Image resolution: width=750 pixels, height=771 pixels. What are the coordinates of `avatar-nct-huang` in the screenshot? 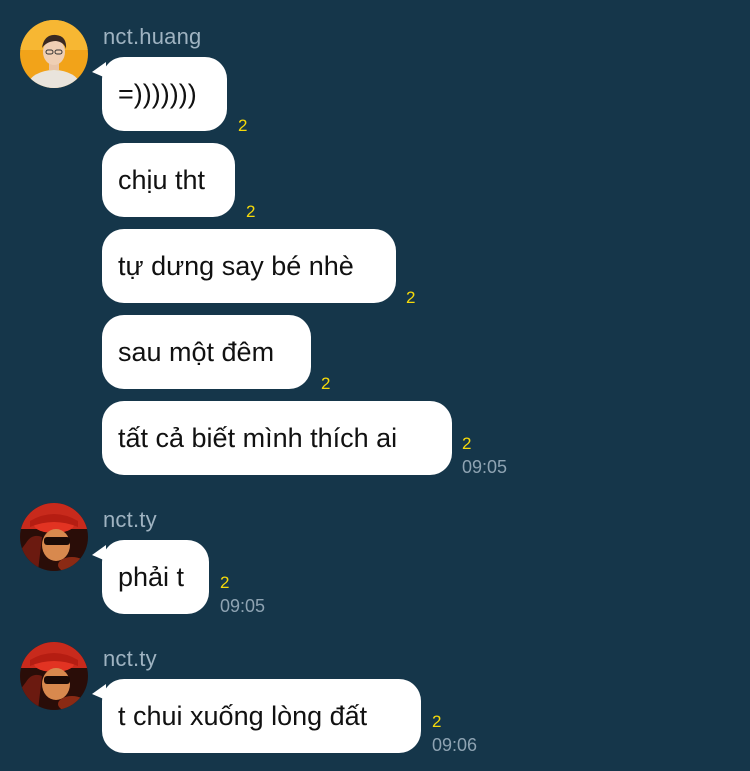 It's located at (54, 54).